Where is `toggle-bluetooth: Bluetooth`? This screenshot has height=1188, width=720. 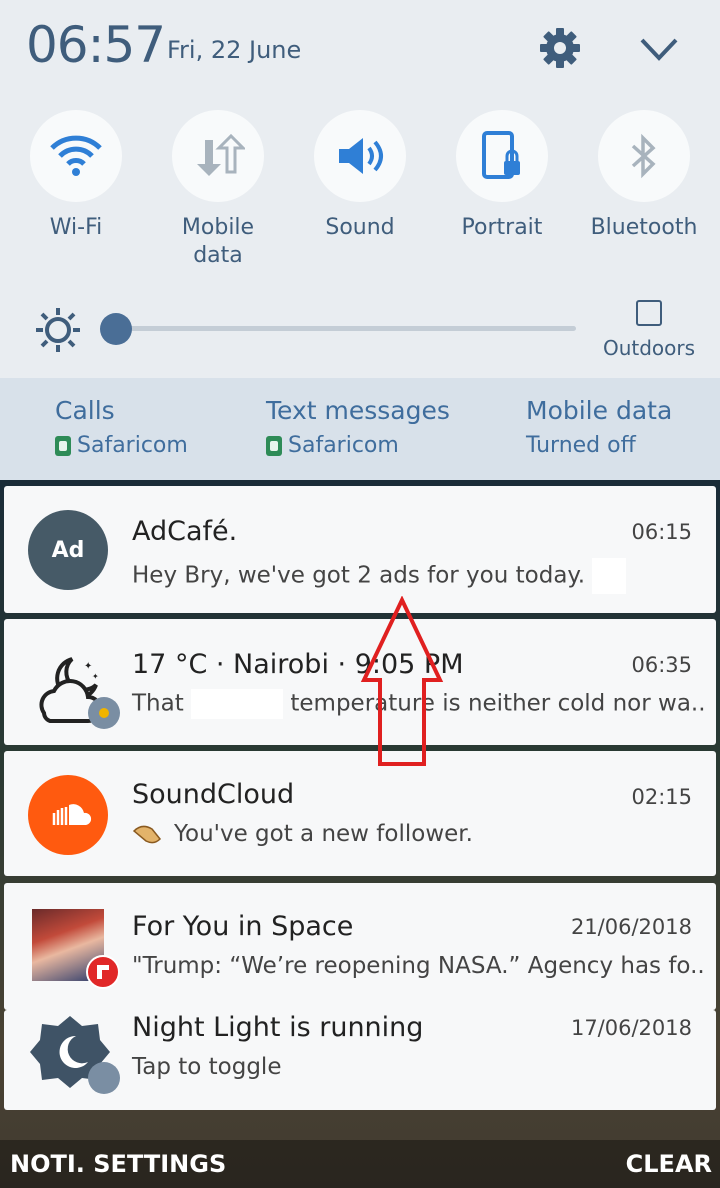 toggle-bluetooth: Bluetooth is located at coordinates (644, 176).